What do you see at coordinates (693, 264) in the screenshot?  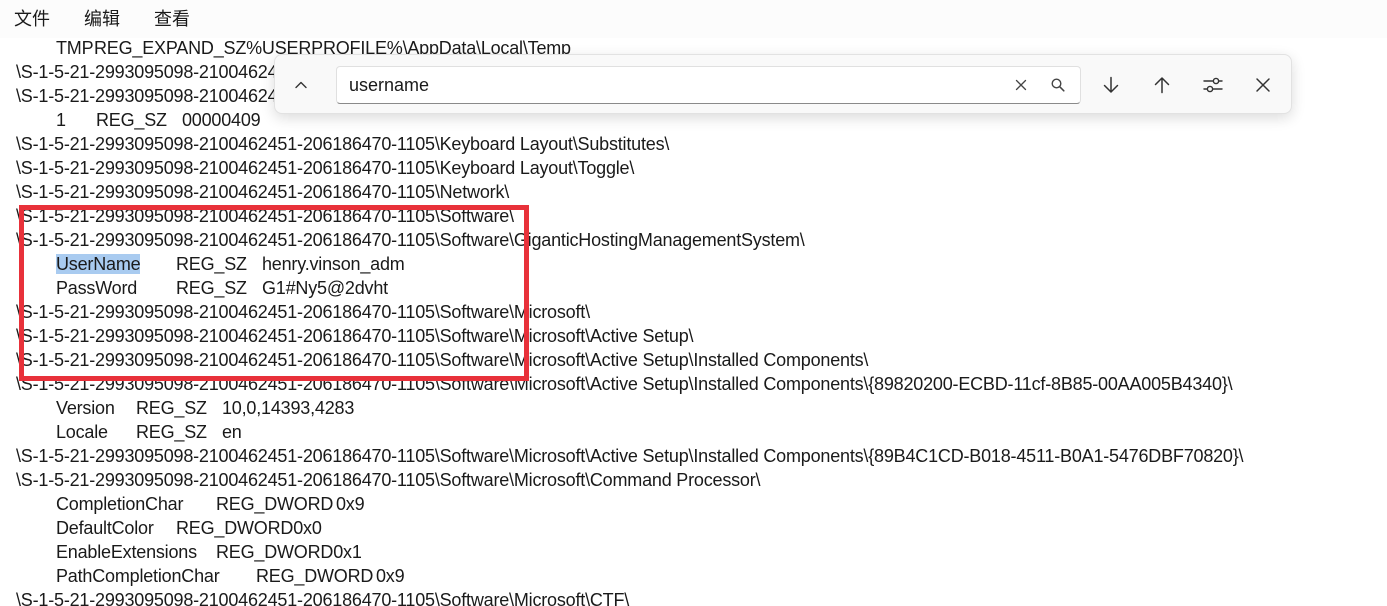 I see `registry-value-line: UserName REG_SZ henry.vinson_adm` at bounding box center [693, 264].